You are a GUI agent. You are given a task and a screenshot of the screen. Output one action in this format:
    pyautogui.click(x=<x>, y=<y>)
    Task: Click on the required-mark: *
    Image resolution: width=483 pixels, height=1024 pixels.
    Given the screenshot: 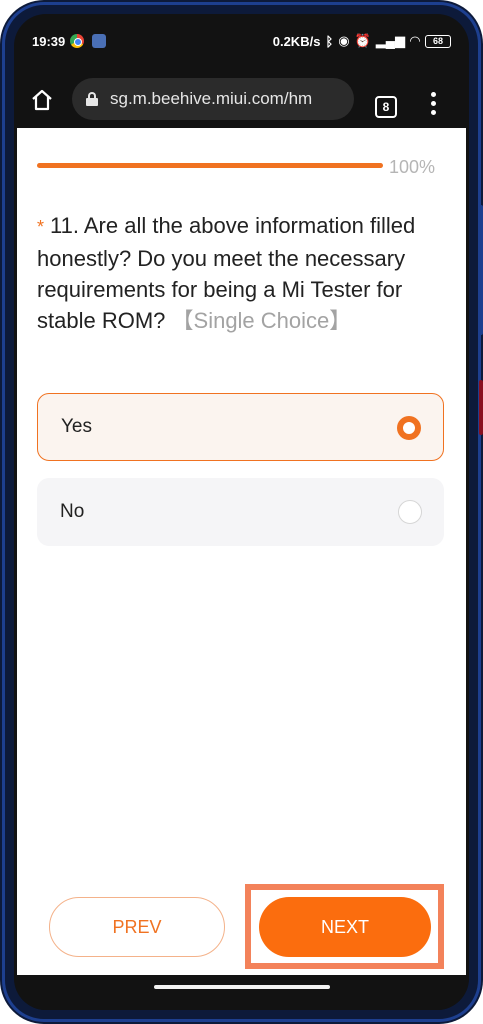 What is the action you would take?
    pyautogui.click(x=41, y=227)
    